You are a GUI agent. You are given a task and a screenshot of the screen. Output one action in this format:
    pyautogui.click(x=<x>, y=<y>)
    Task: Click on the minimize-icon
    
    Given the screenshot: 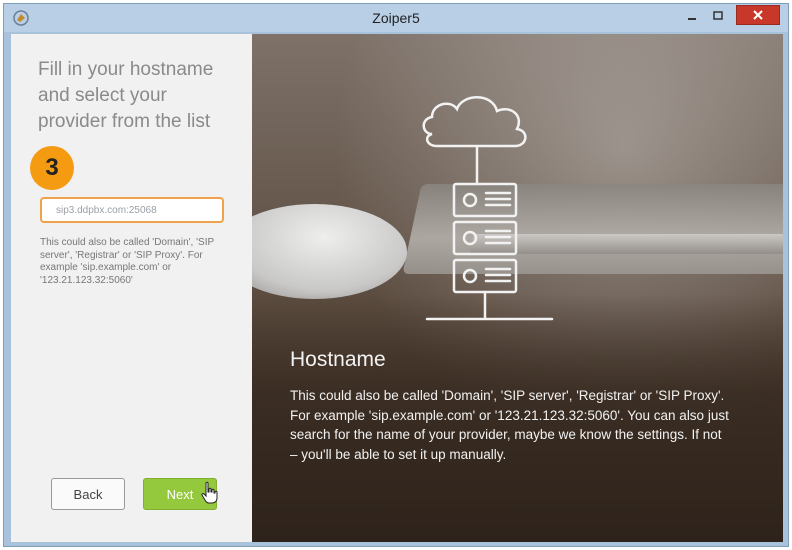 What is the action you would take?
    pyautogui.click(x=692, y=19)
    